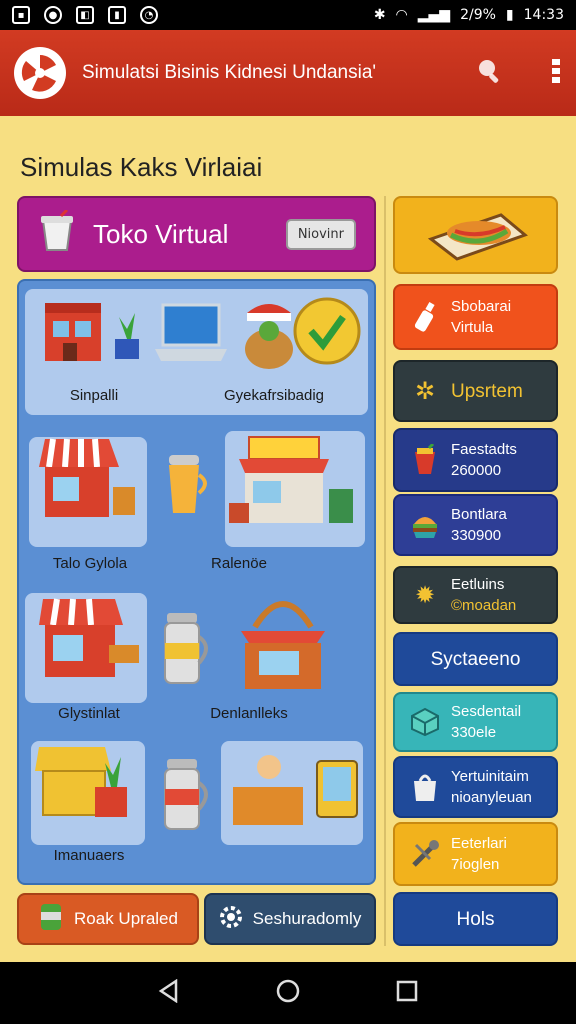 This screenshot has height=1024, width=576. I want to click on side-item-line1: Eetluins, so click(478, 584).